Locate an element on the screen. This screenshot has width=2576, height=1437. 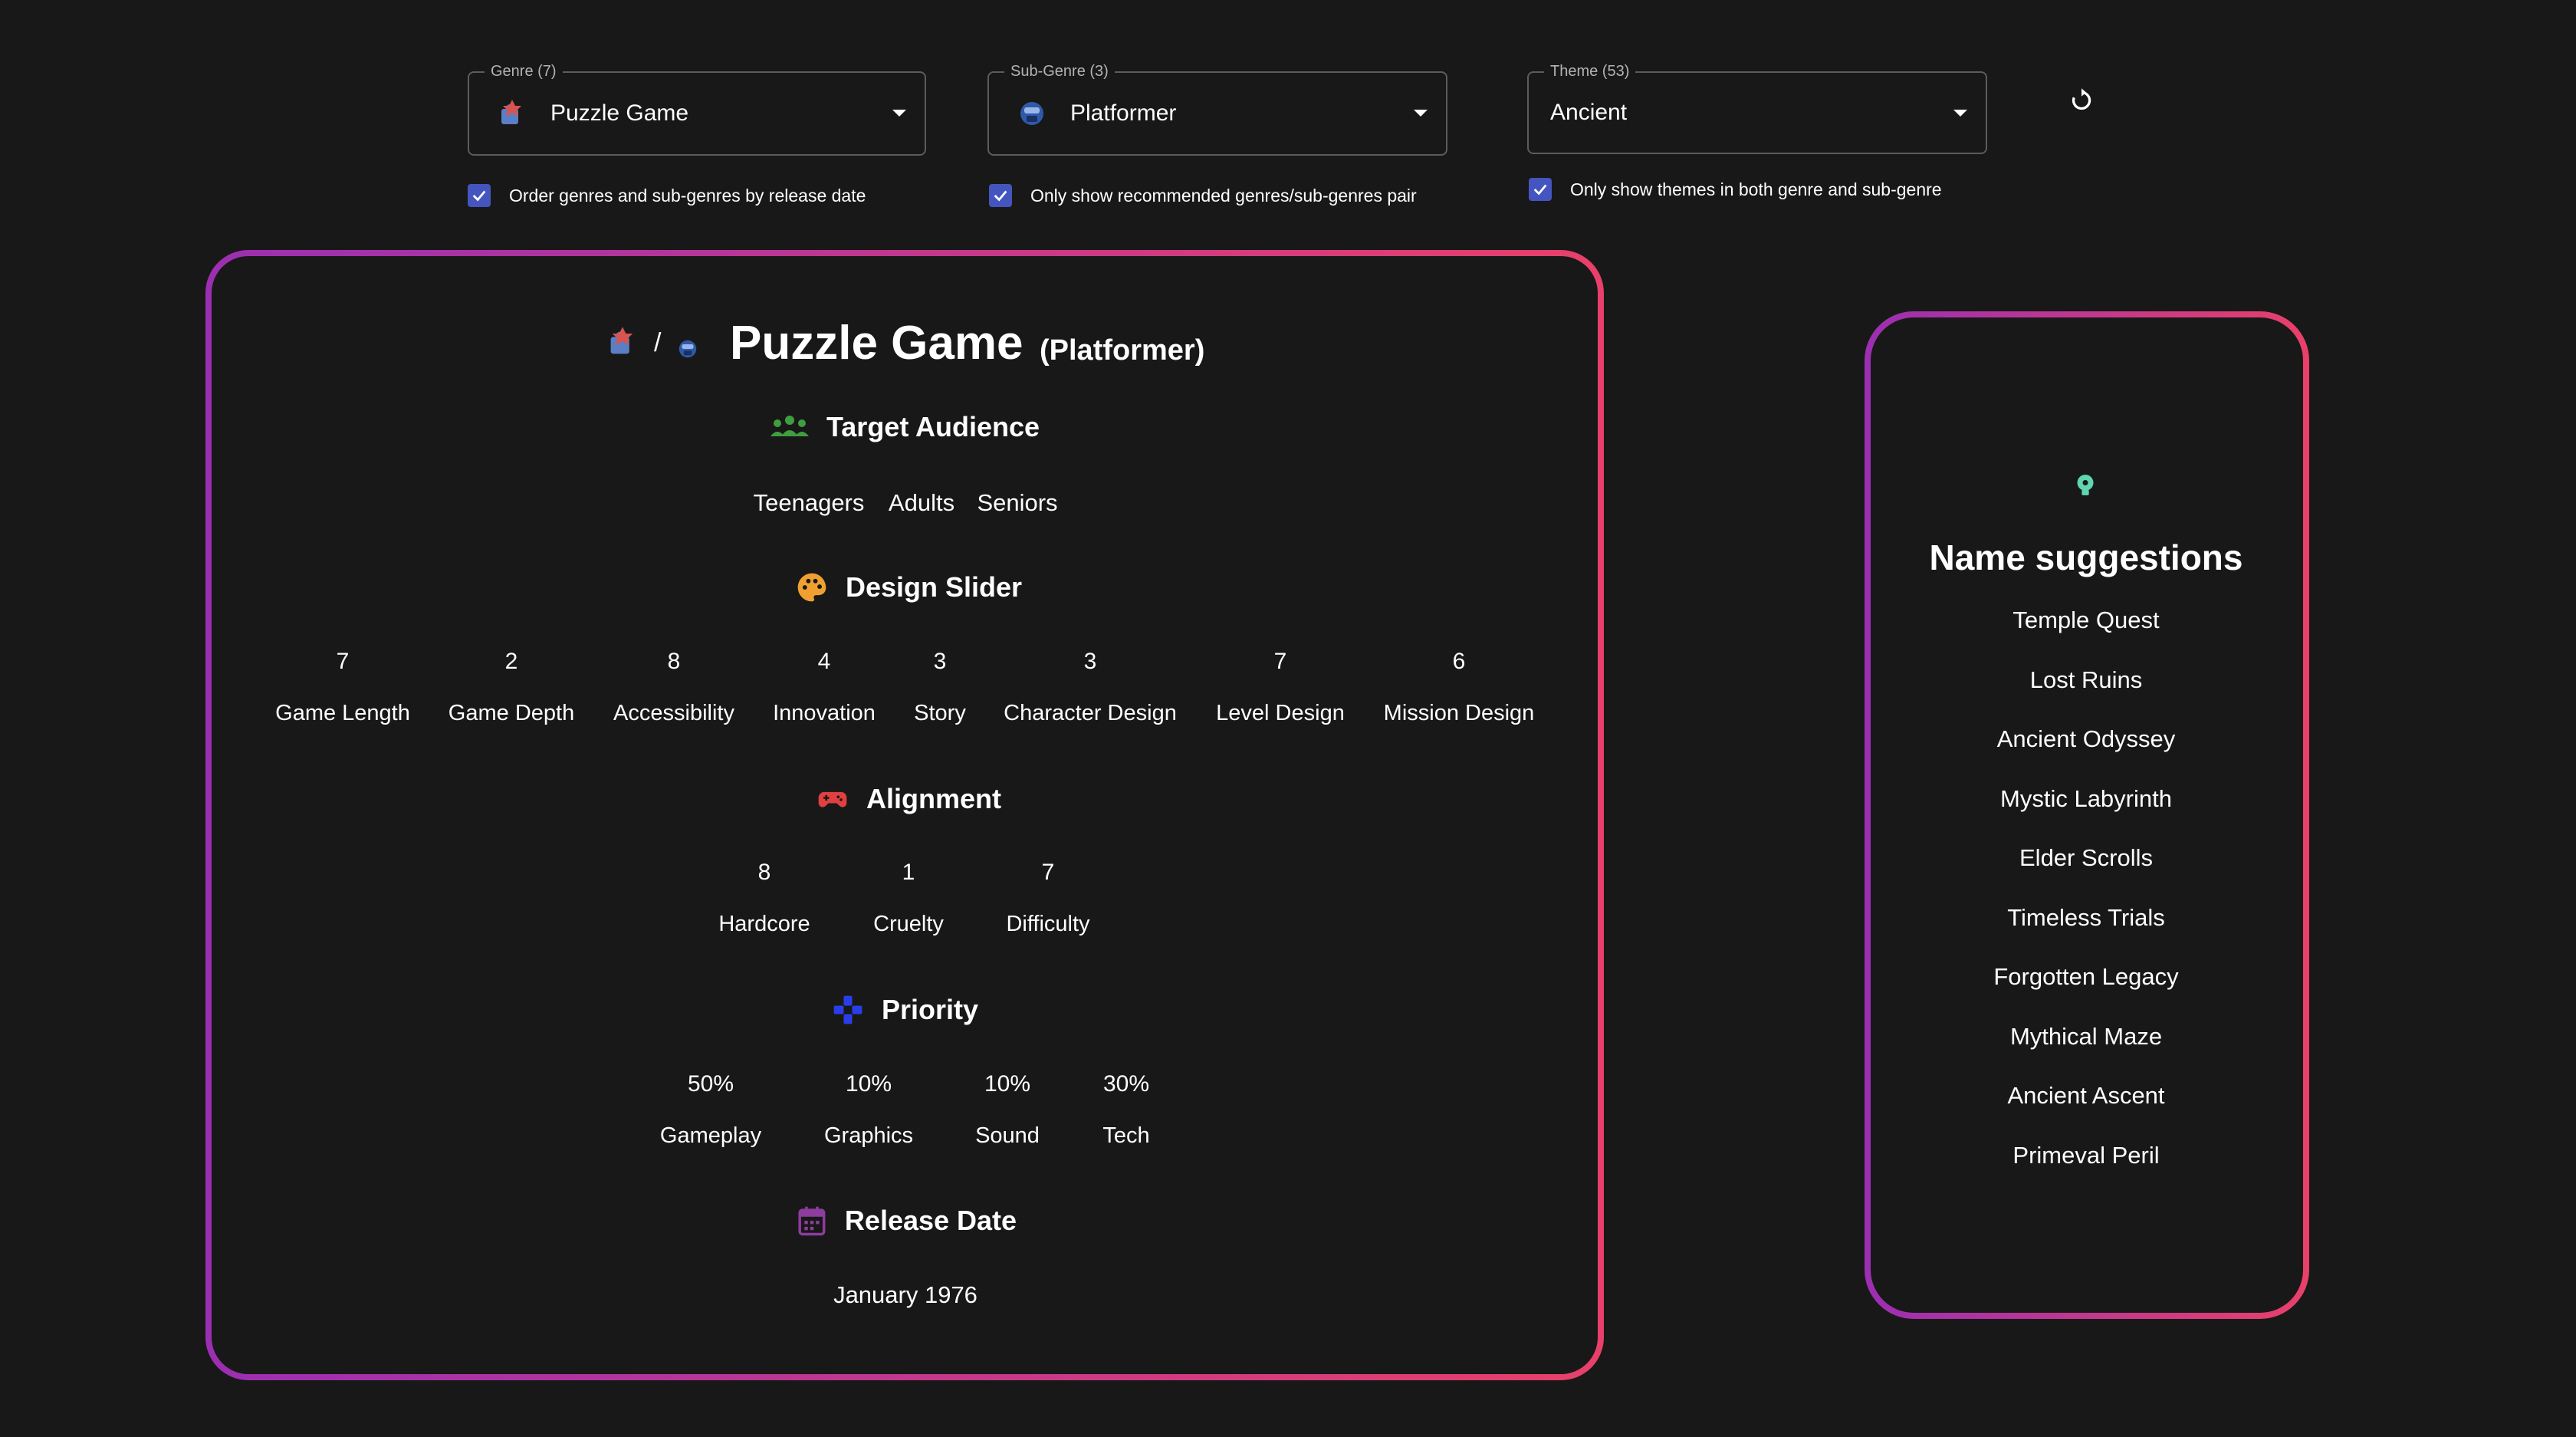
group-icon is located at coordinates (790, 426).